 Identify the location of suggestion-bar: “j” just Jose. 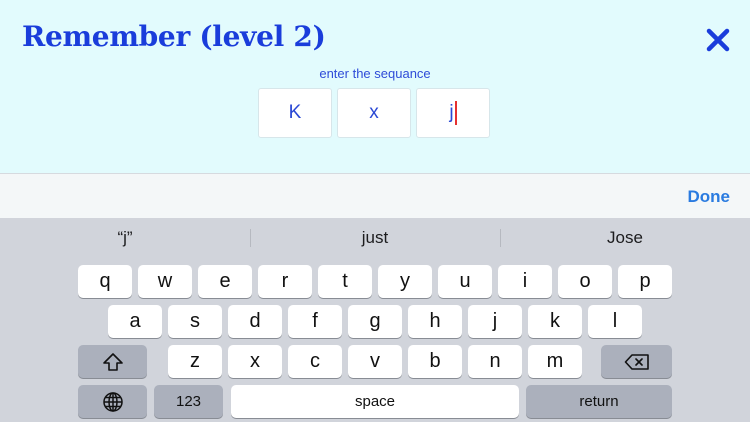
(375, 238).